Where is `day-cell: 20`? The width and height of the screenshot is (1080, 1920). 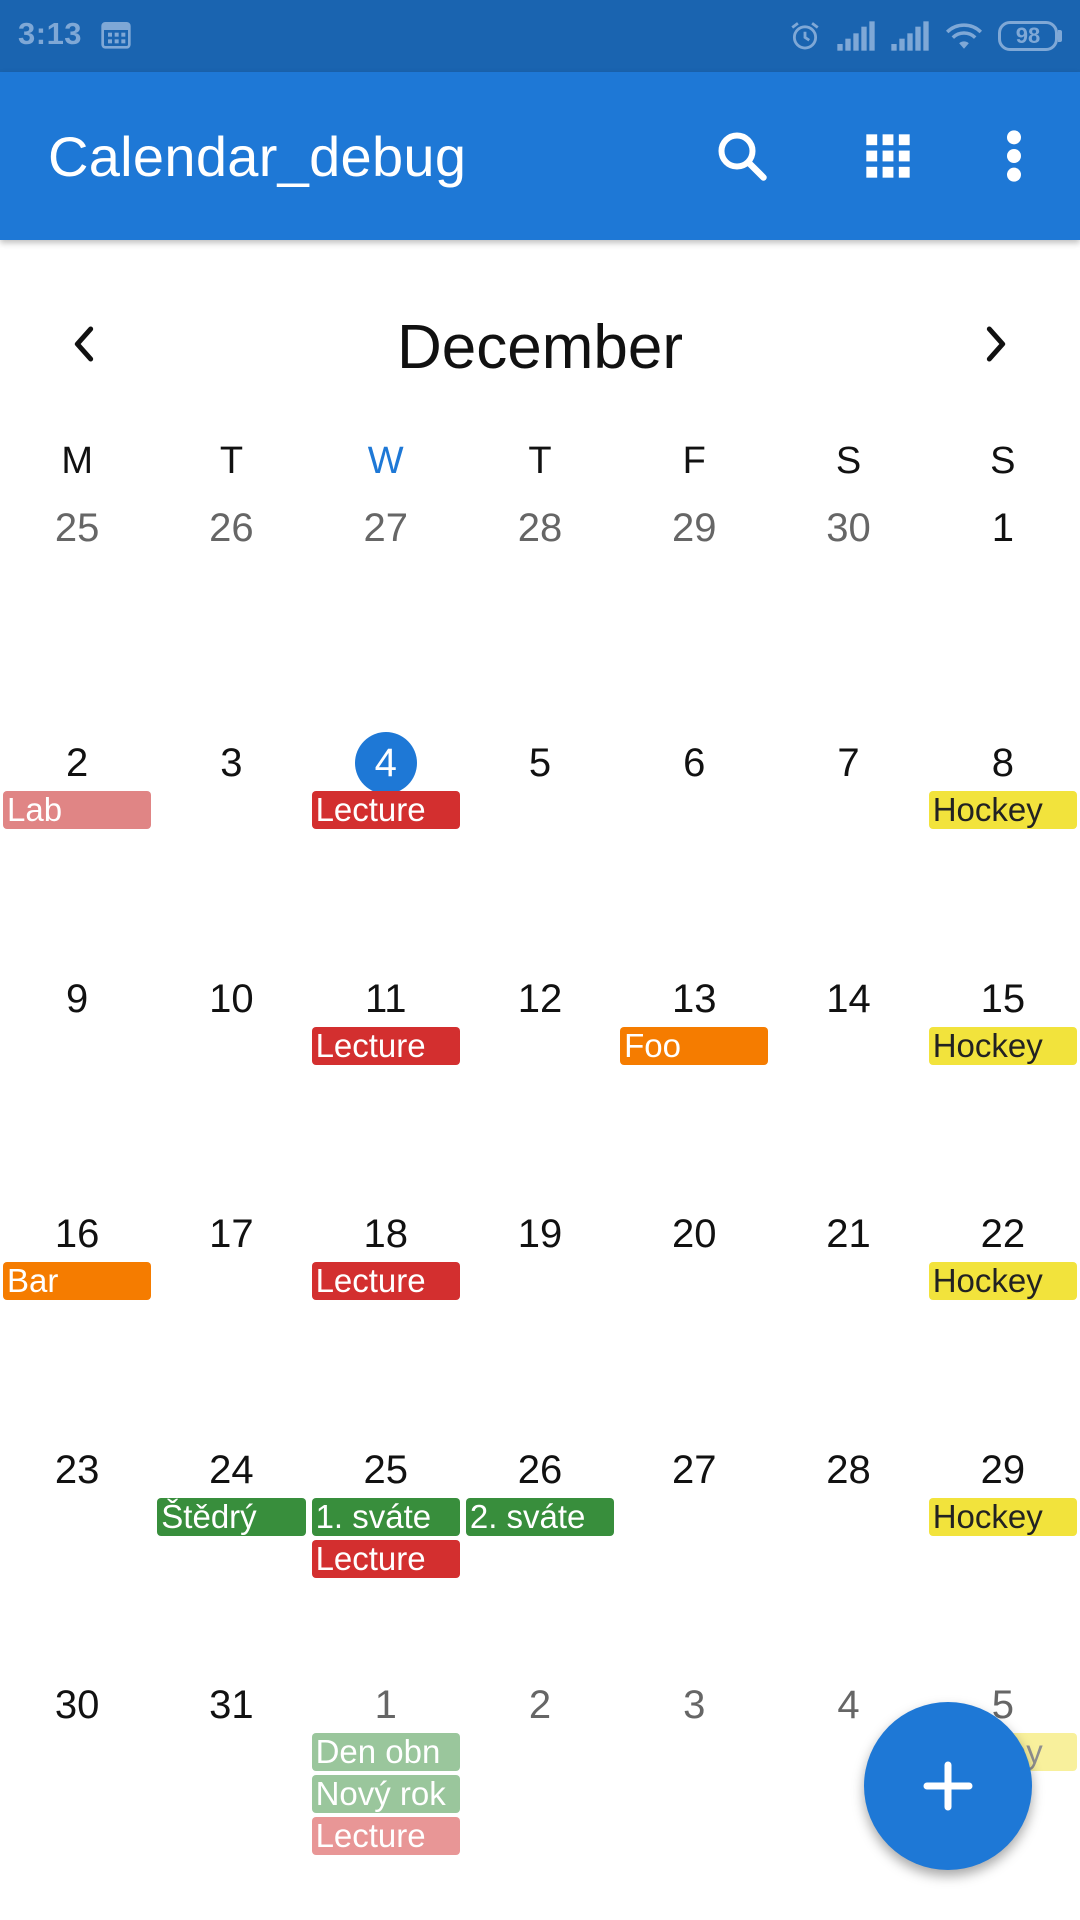
day-cell: 20 is located at coordinates (694, 1323).